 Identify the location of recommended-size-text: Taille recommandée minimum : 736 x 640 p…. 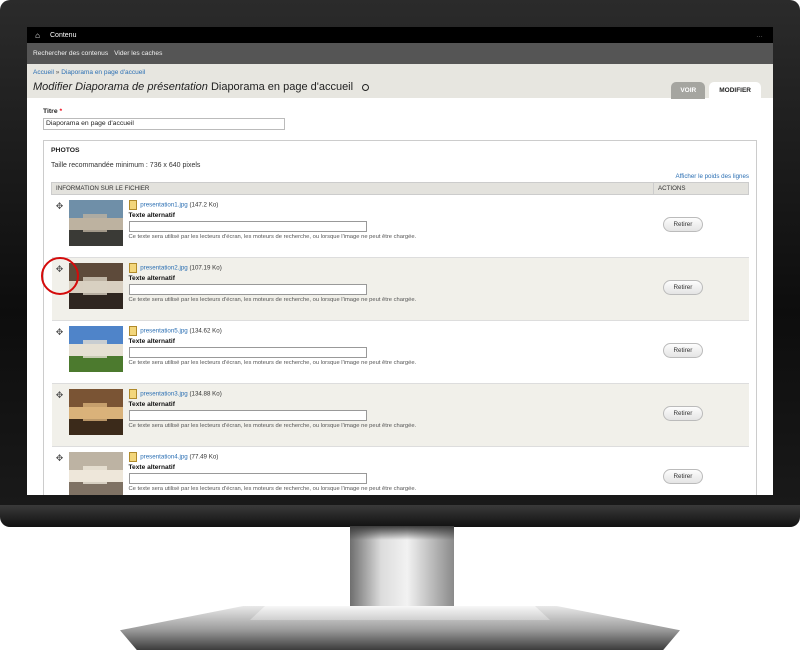
(126, 165).